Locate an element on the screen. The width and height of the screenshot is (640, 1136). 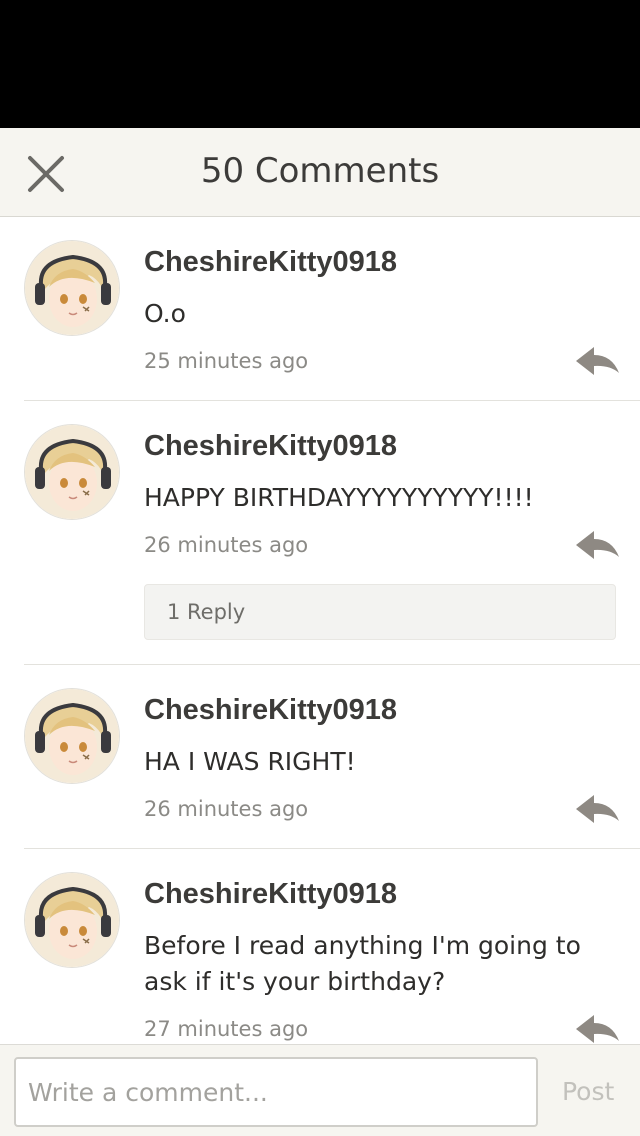
view-replies-button: 1 Reply is located at coordinates (380, 612).